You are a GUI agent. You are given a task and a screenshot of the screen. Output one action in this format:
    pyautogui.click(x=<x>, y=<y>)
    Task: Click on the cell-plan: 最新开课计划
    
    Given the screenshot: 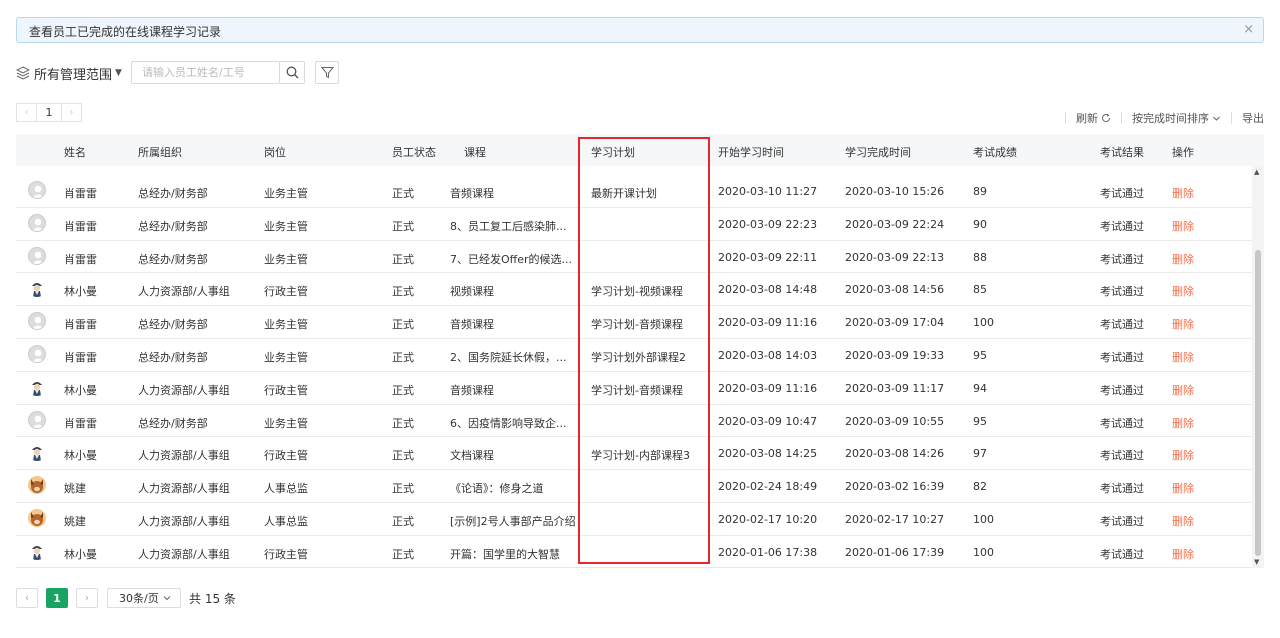 What is the action you would take?
    pyautogui.click(x=624, y=193)
    